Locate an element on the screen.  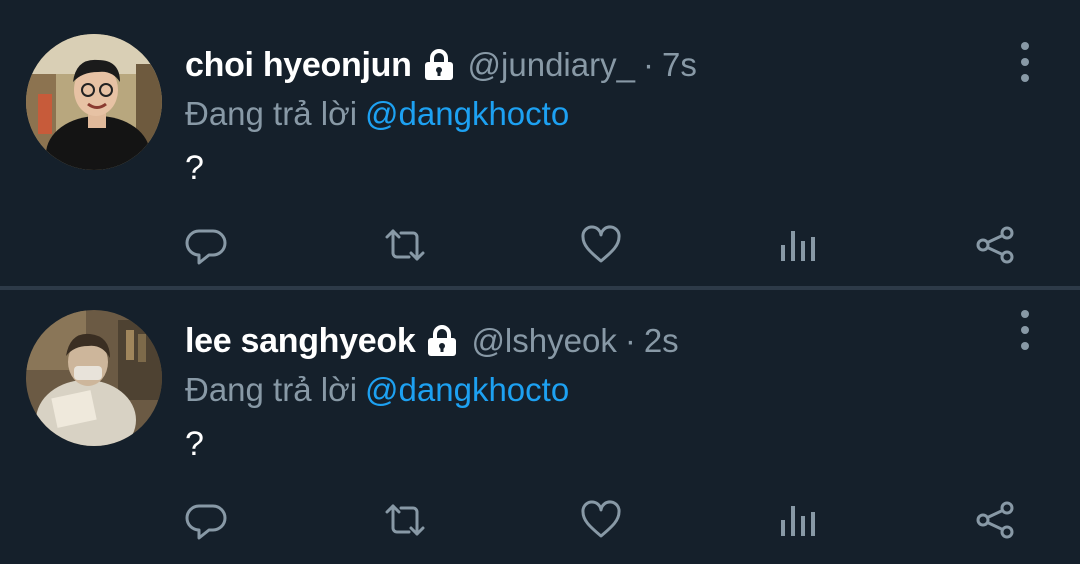
tweet-header: choi hyeonjun @jundiary_ · 7s is located at coordinates (632, 65).